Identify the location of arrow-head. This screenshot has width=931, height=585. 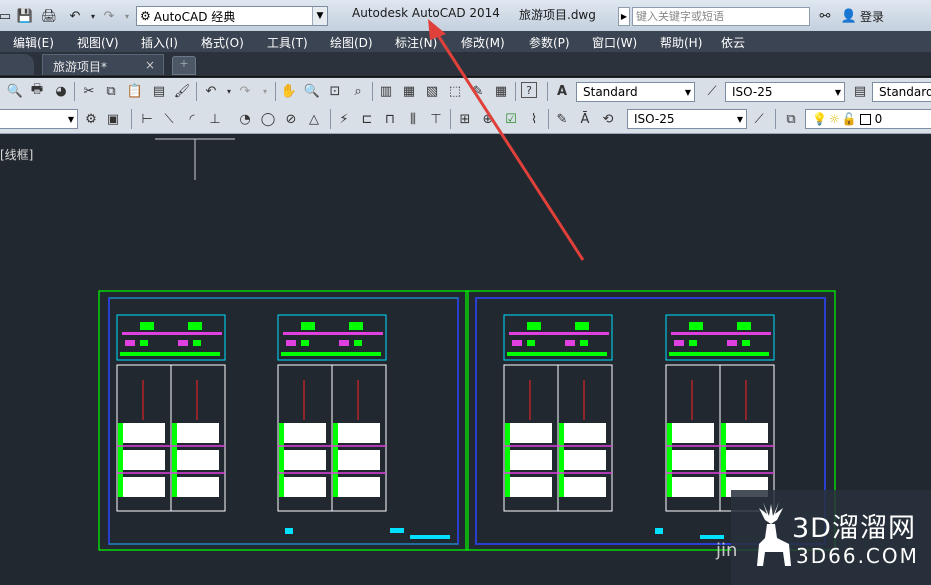
(437, 29).